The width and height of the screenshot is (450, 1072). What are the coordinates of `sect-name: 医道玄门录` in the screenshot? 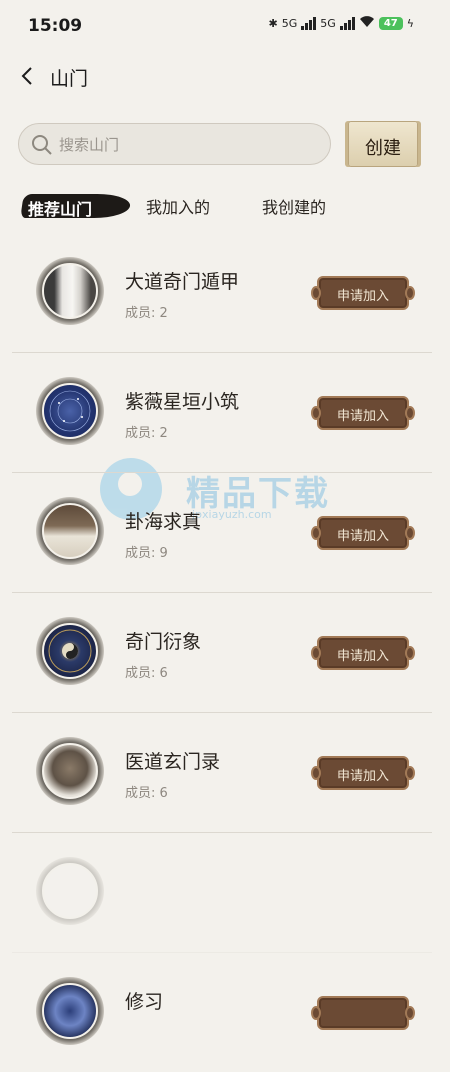 It's located at (173, 762).